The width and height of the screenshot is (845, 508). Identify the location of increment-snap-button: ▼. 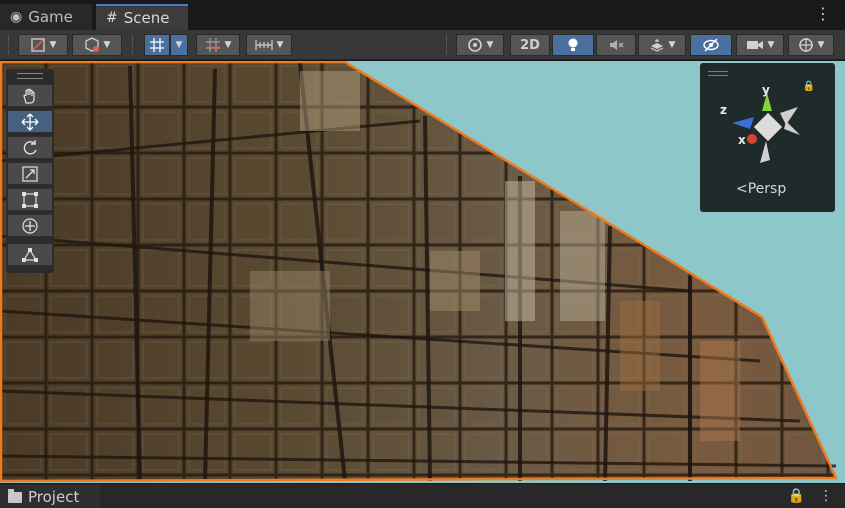
(218, 45).